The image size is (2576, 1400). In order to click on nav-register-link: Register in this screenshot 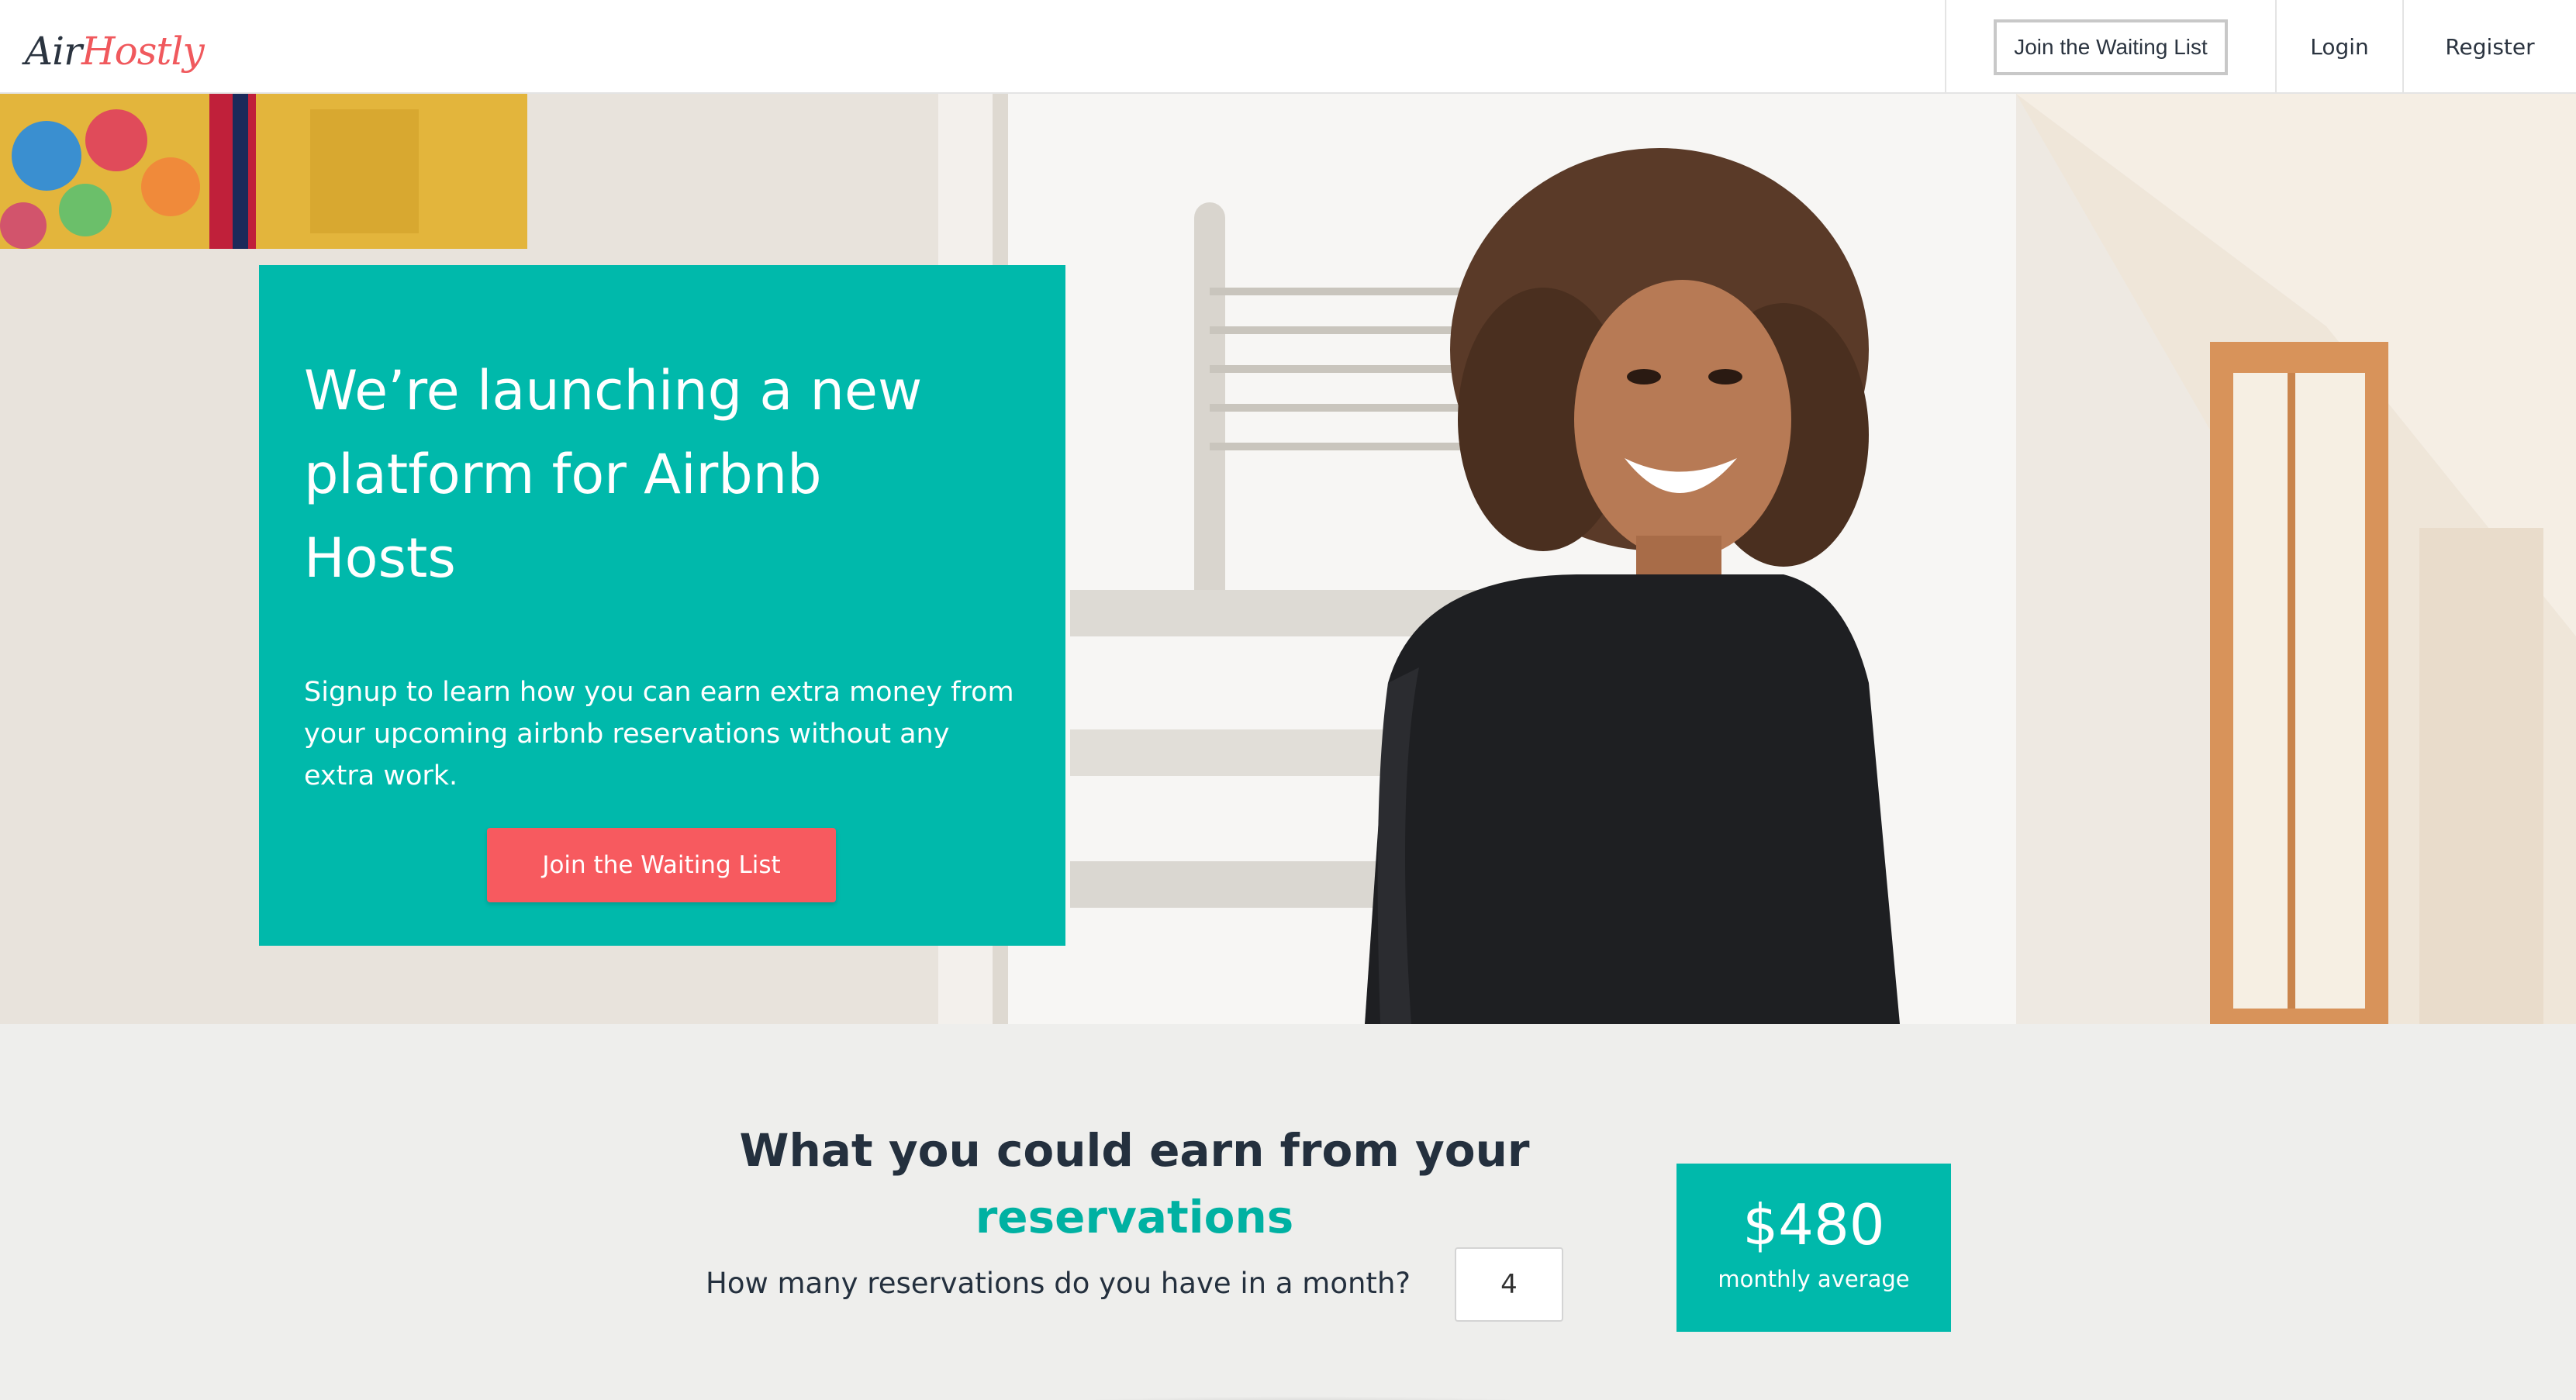, I will do `click(2489, 47)`.